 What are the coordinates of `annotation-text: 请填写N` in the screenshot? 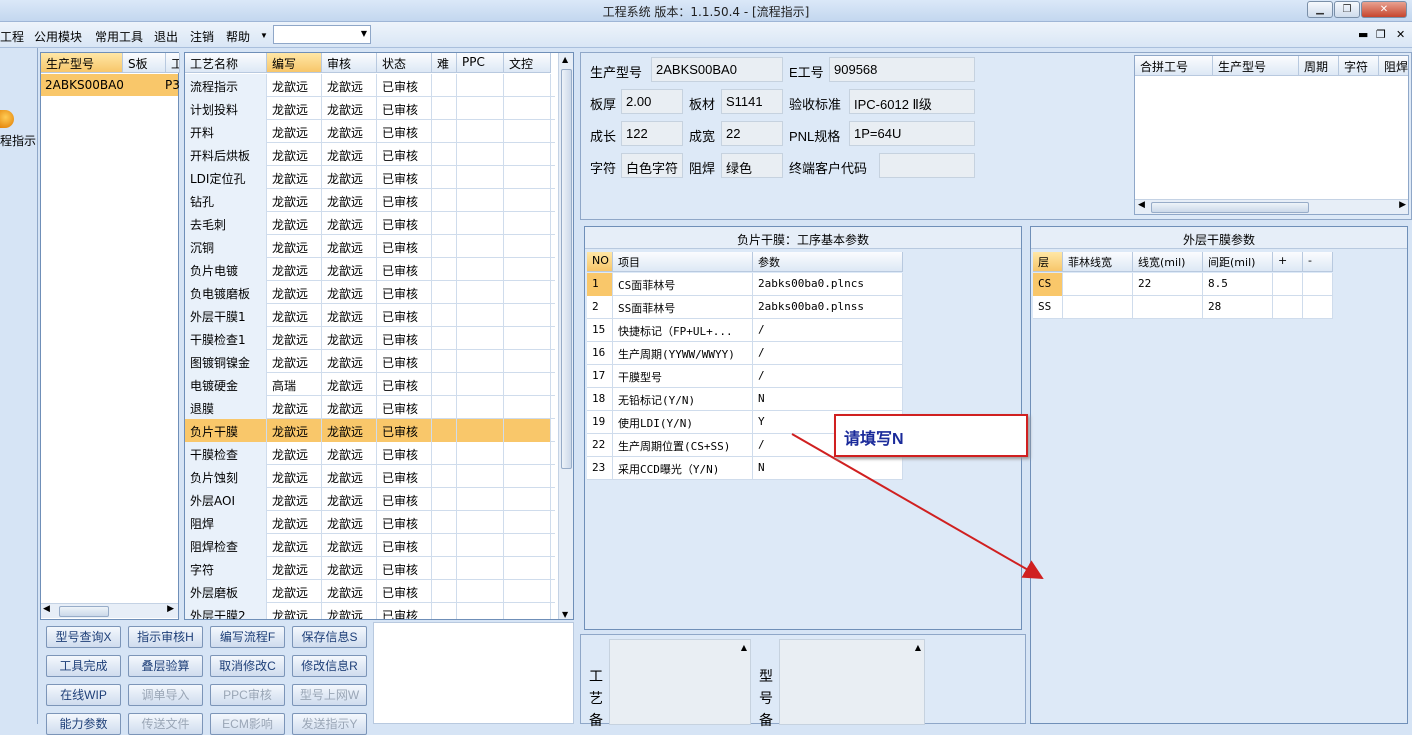 It's located at (874, 439).